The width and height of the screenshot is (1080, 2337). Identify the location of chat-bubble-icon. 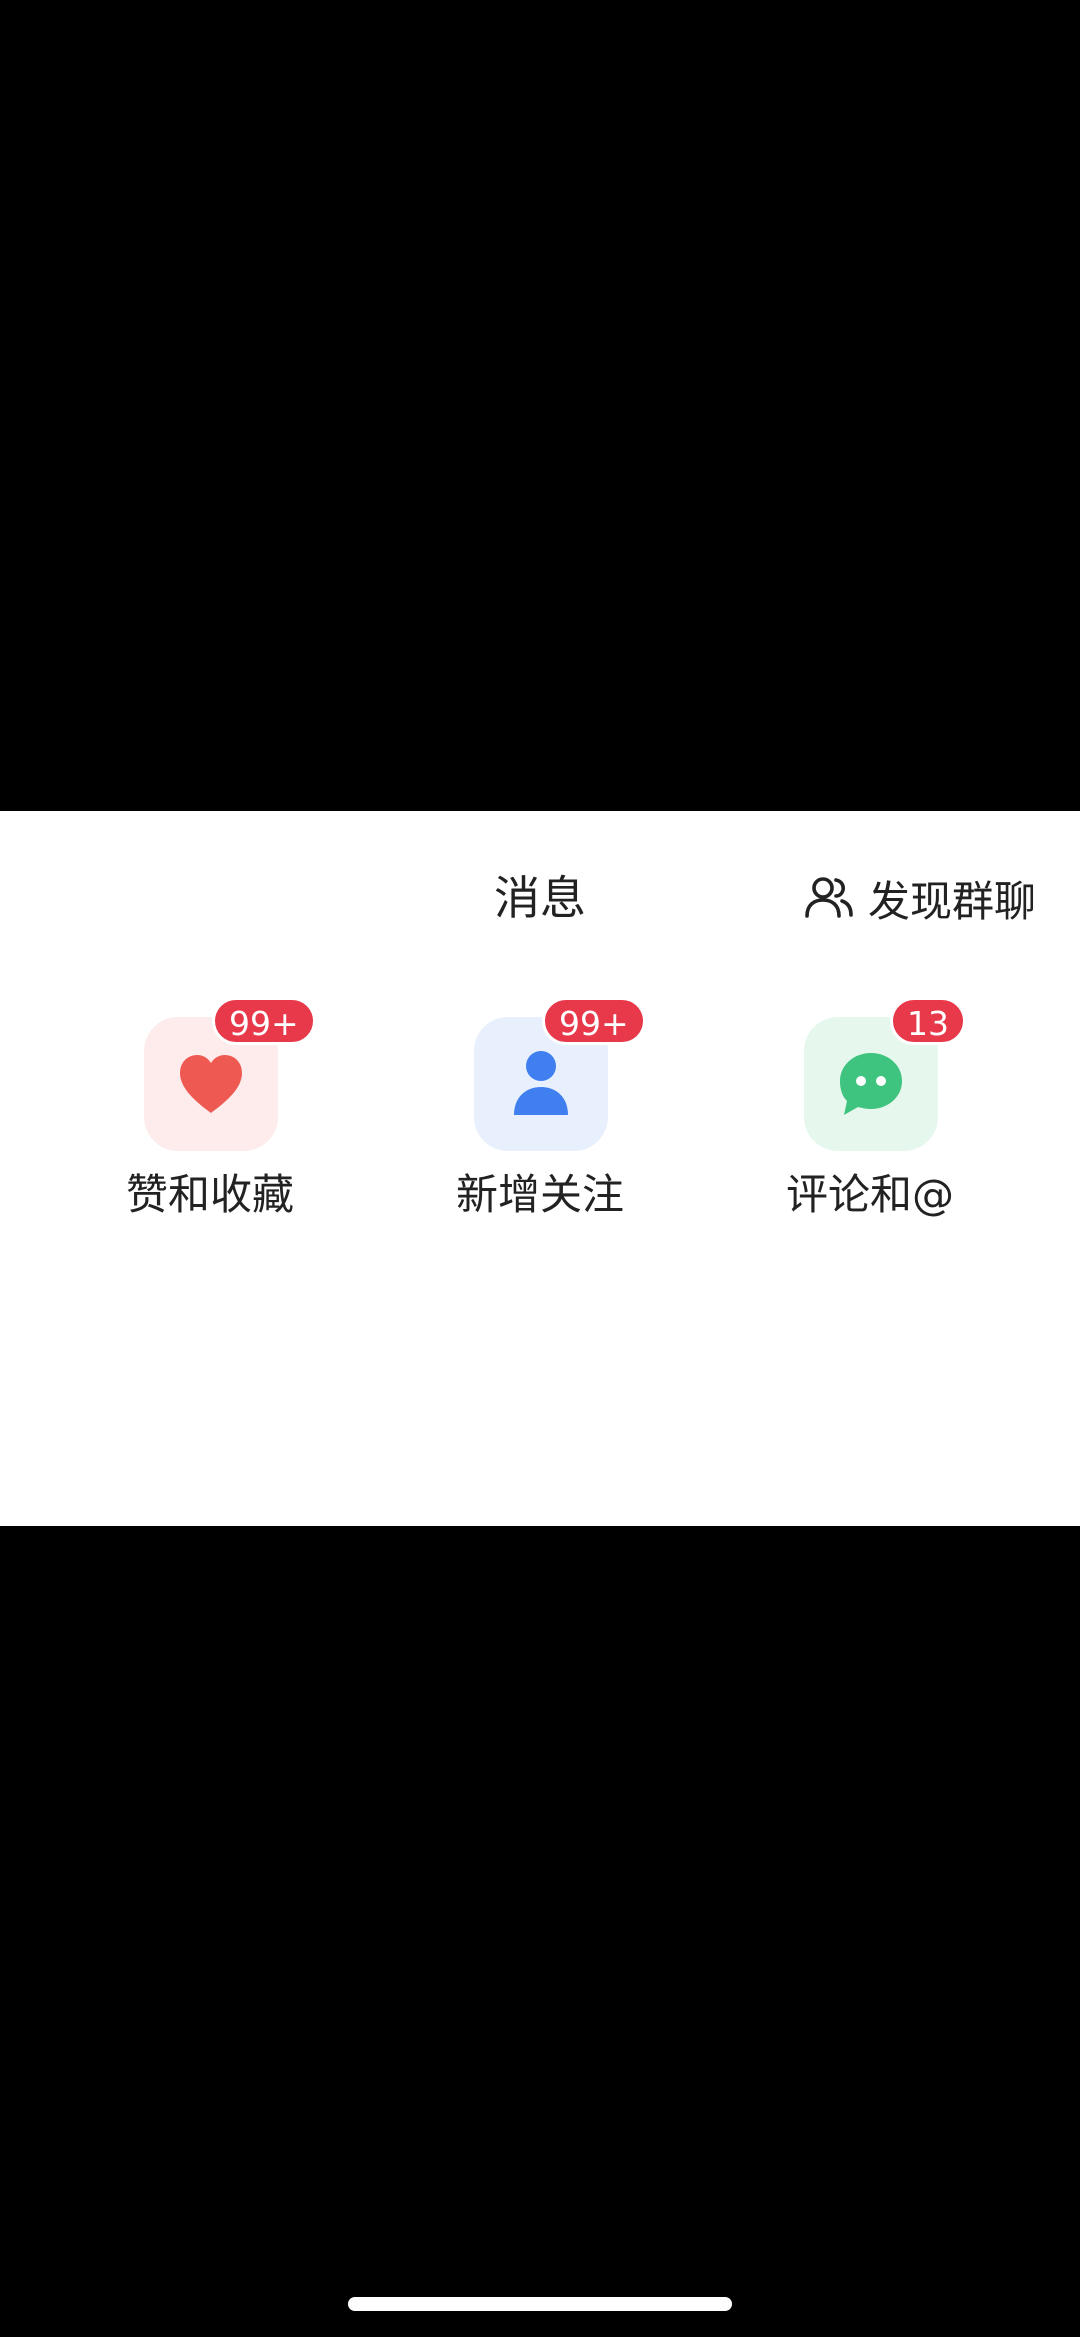
(871, 1084).